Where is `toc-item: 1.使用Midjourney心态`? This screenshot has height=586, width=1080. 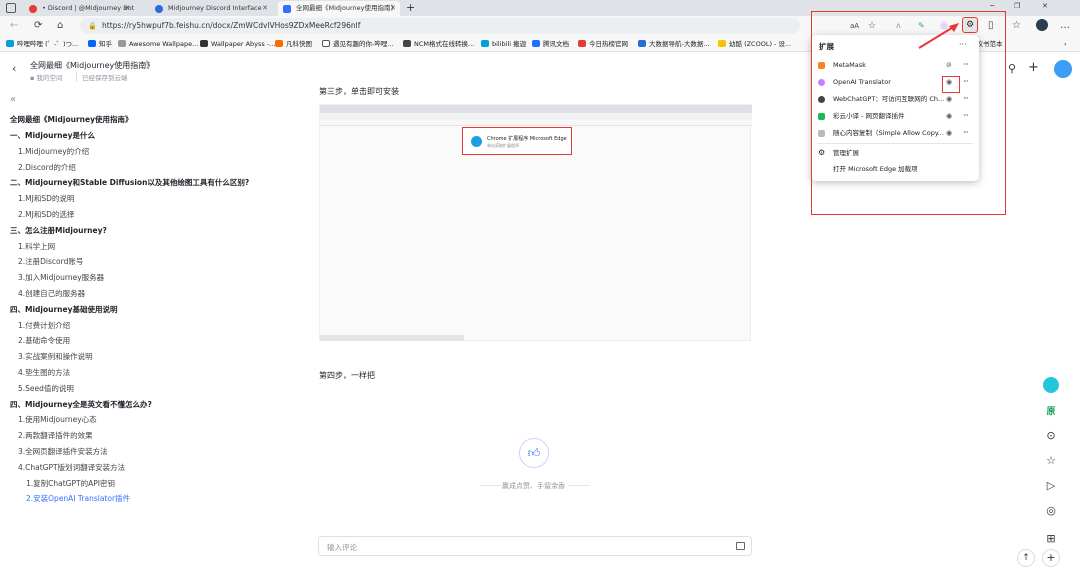
toc-item: 1.使用Midjourney心态 is located at coordinates (57, 419).